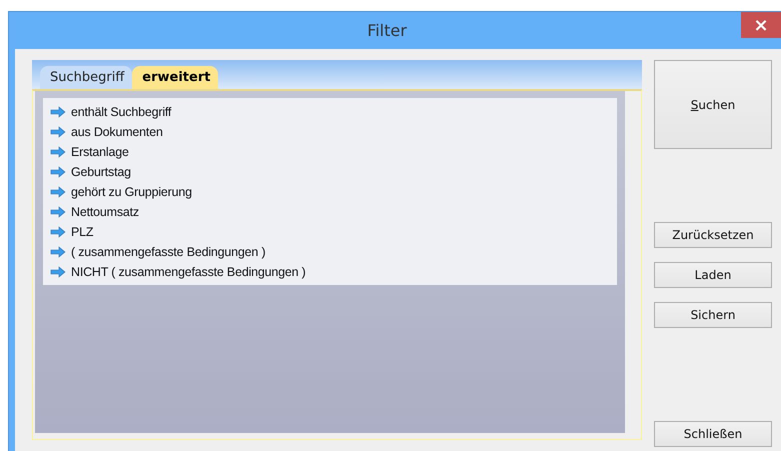 The height and width of the screenshot is (451, 781). I want to click on tab: Suchbegriff, so click(86, 77).